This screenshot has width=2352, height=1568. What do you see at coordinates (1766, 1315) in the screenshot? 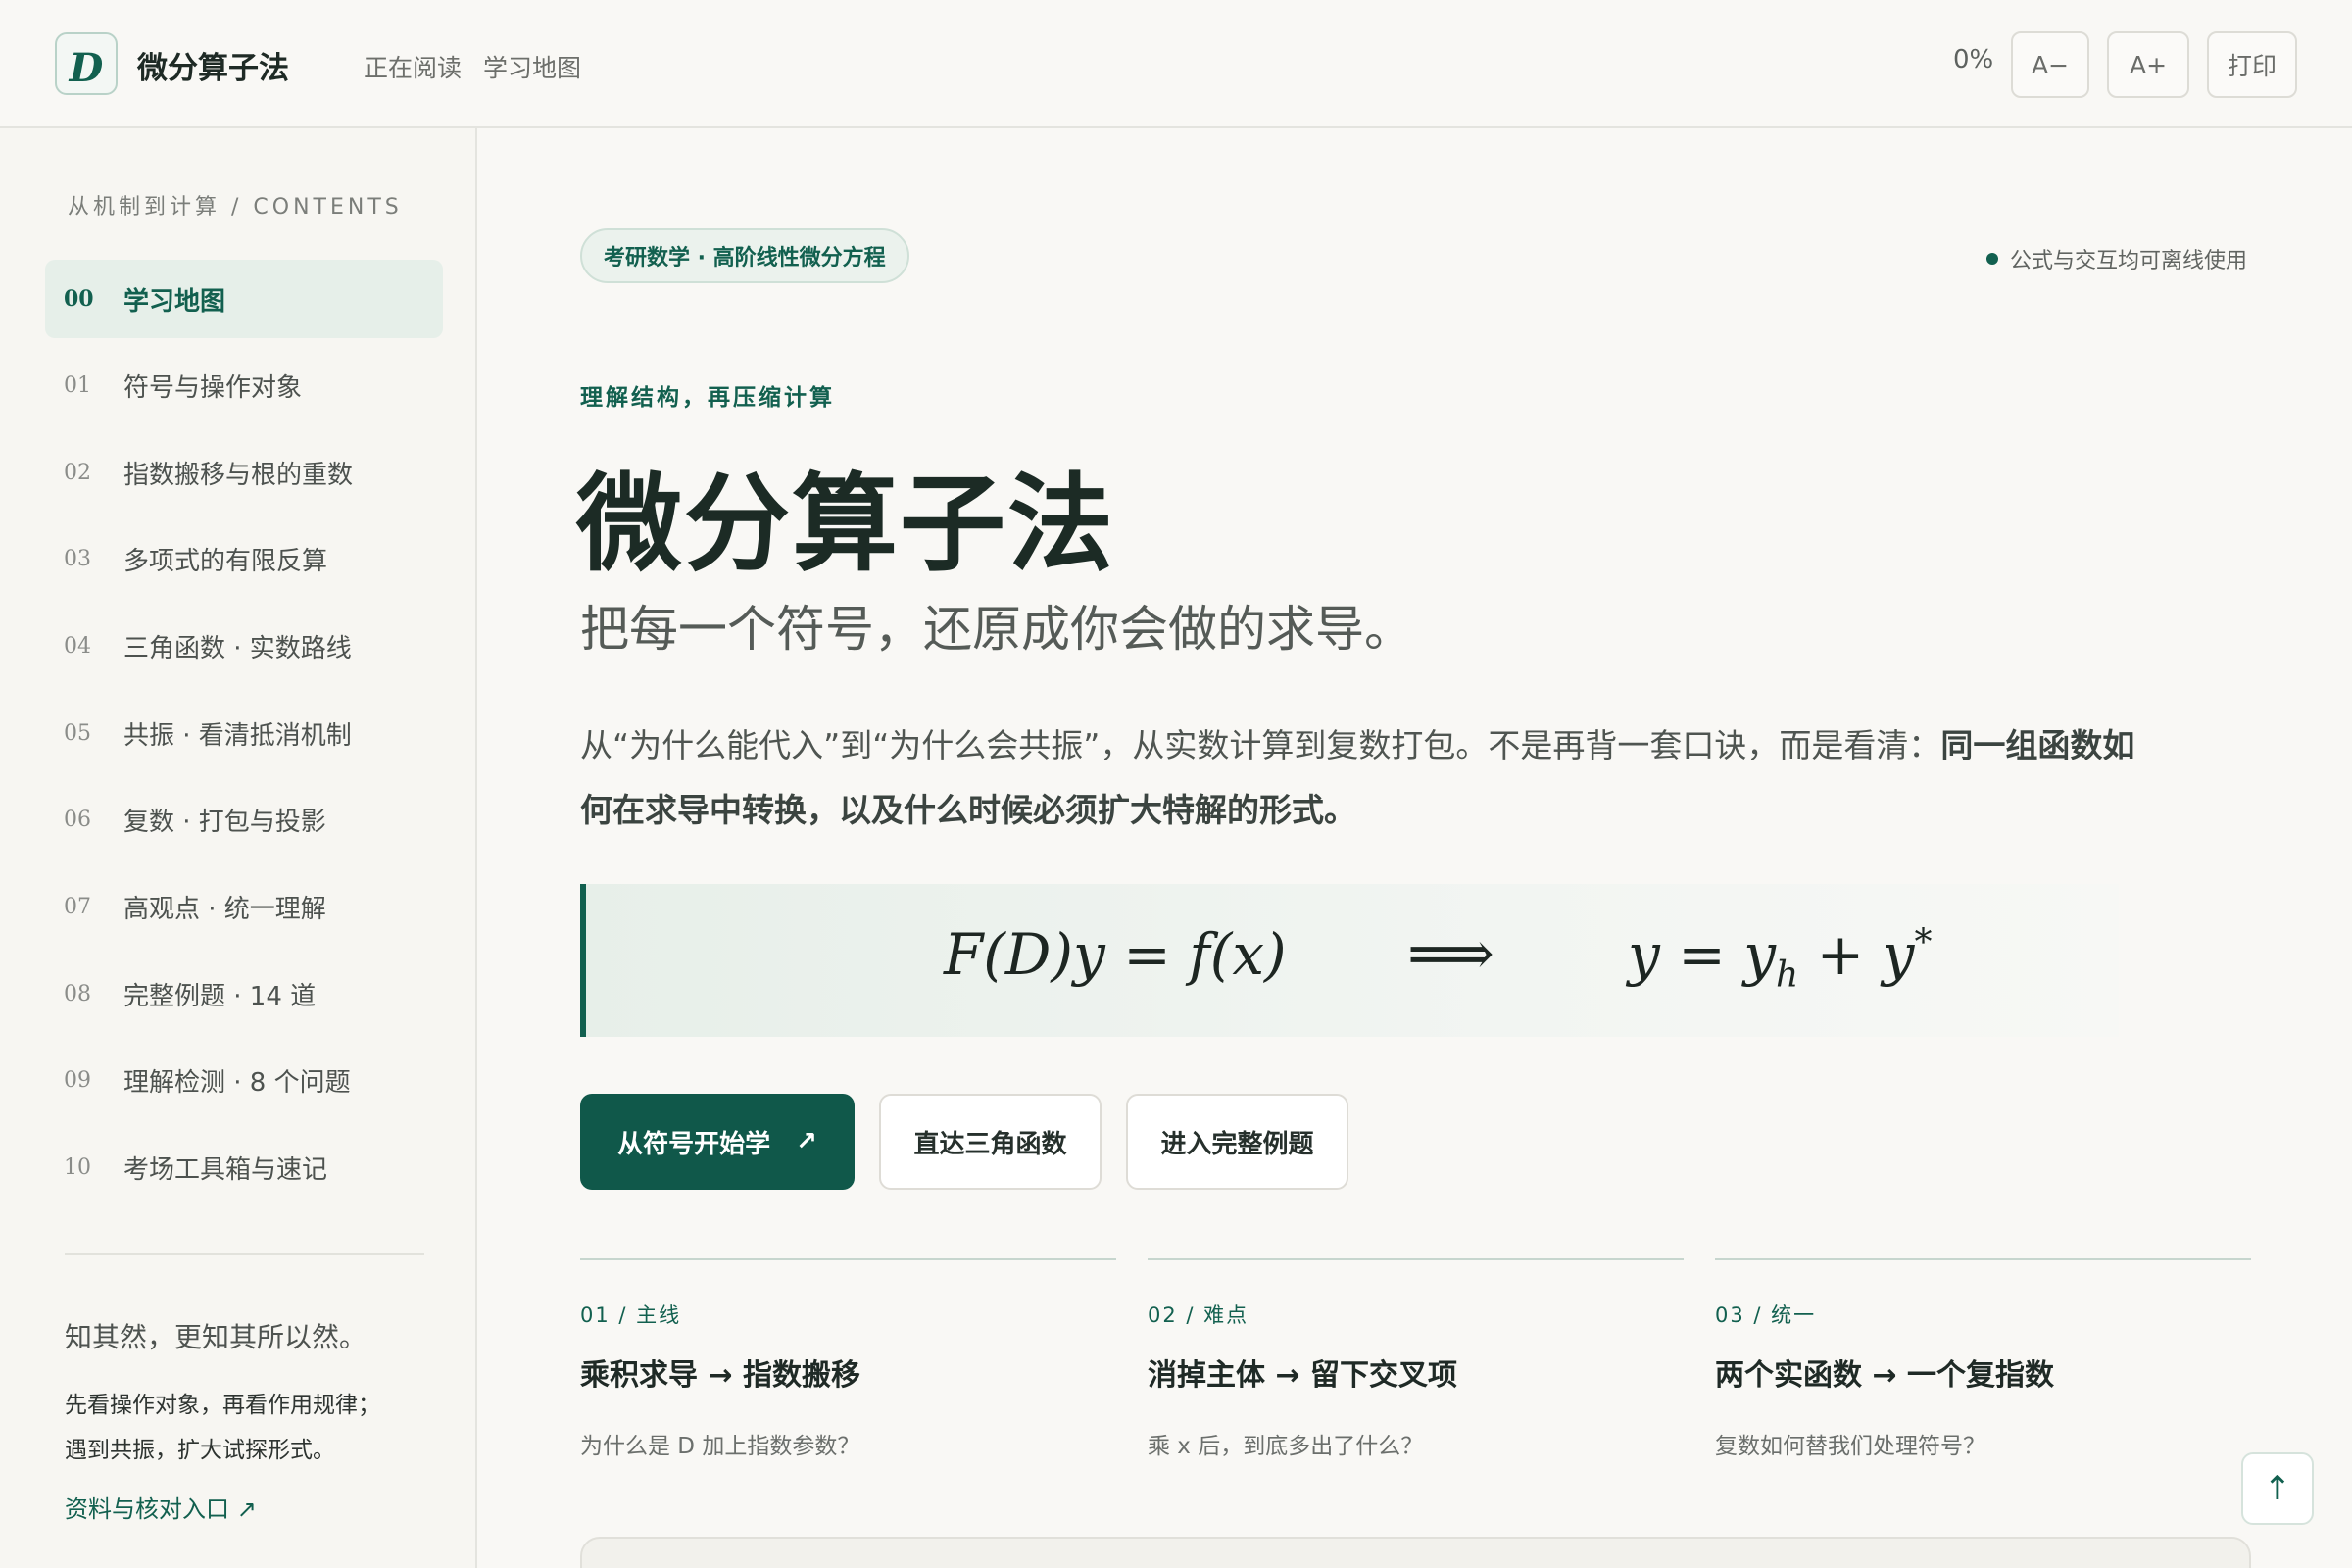
I see `card-tag: 03 / 统一` at bounding box center [1766, 1315].